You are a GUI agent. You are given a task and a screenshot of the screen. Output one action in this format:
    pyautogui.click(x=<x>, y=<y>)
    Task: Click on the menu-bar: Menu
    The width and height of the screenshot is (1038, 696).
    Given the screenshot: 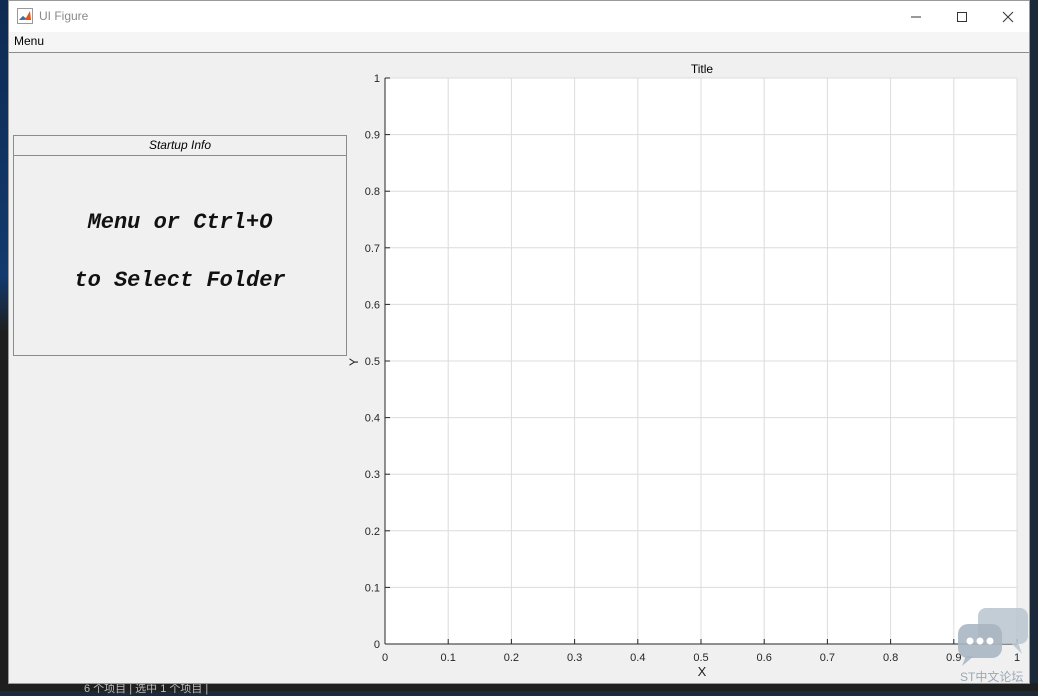 What is the action you would take?
    pyautogui.click(x=519, y=42)
    